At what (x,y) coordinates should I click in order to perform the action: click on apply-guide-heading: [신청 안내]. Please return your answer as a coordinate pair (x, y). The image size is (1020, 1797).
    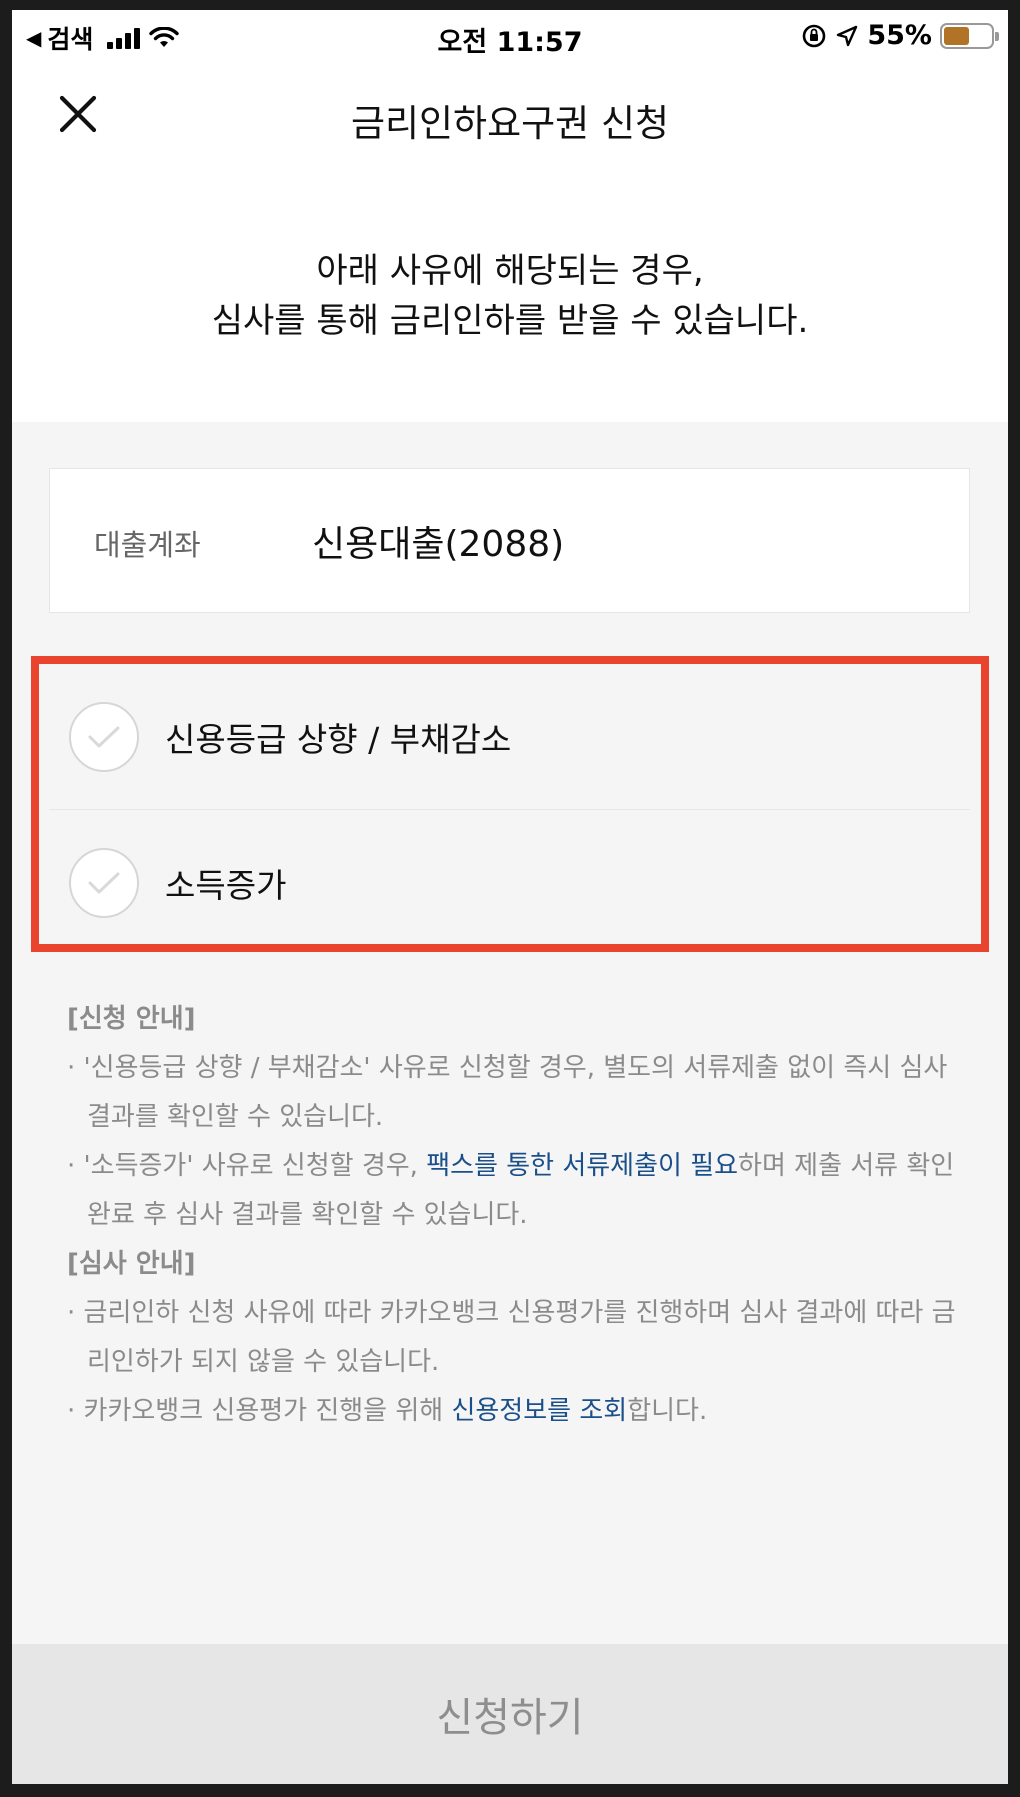
    Looking at the image, I should click on (131, 1019).